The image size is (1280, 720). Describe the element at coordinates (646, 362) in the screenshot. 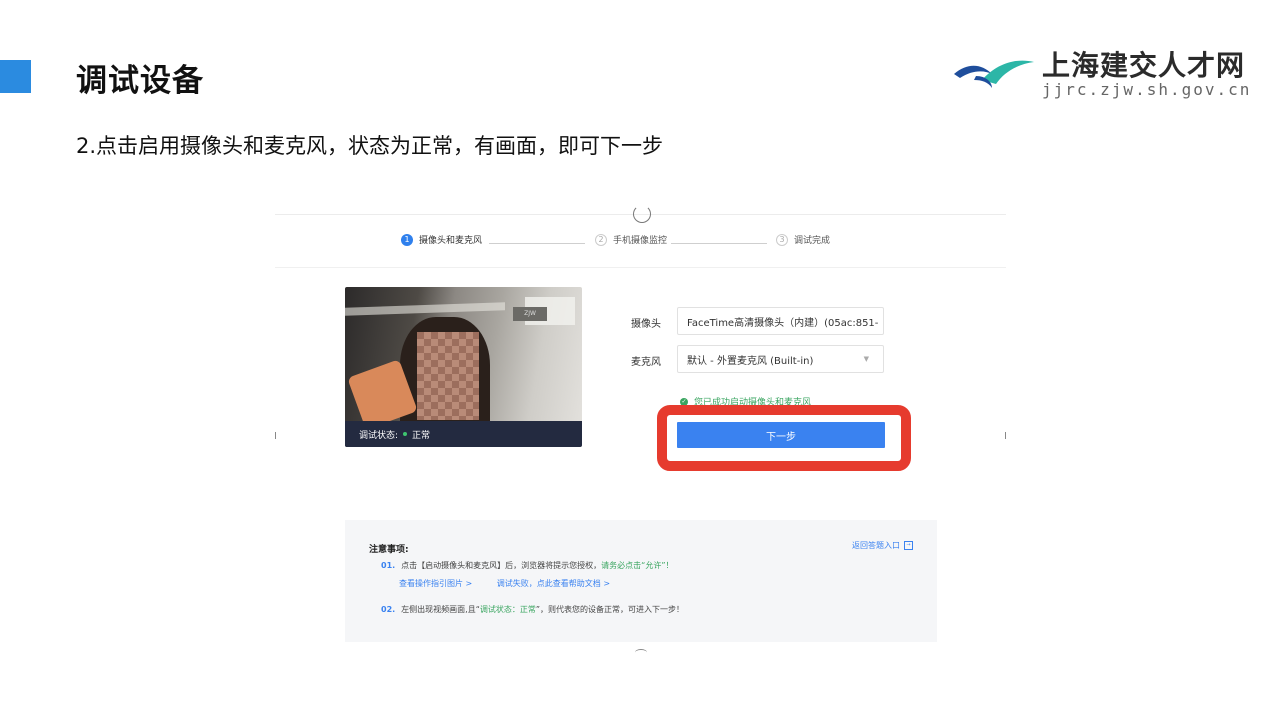

I see `mic-label: 麦克风` at that location.